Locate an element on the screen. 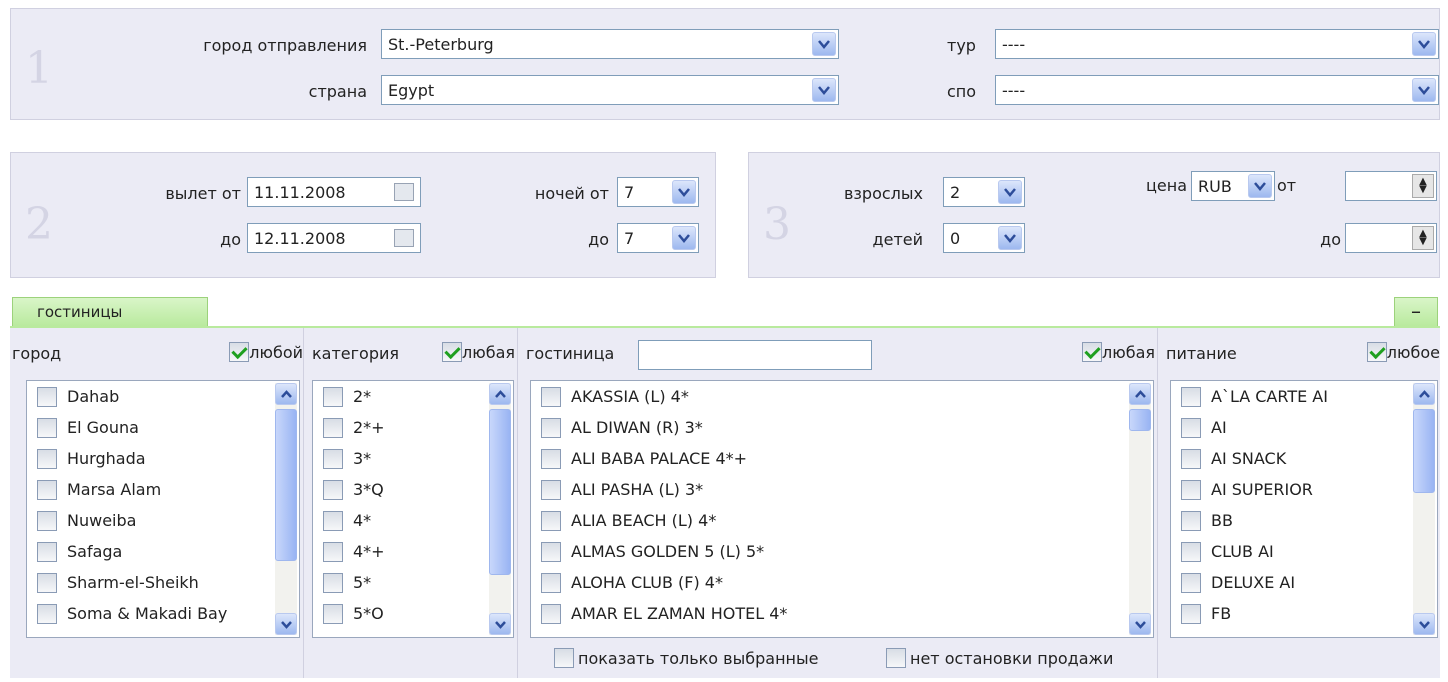 The image size is (1448, 682). list-item: Nuweiba is located at coordinates (163, 520).